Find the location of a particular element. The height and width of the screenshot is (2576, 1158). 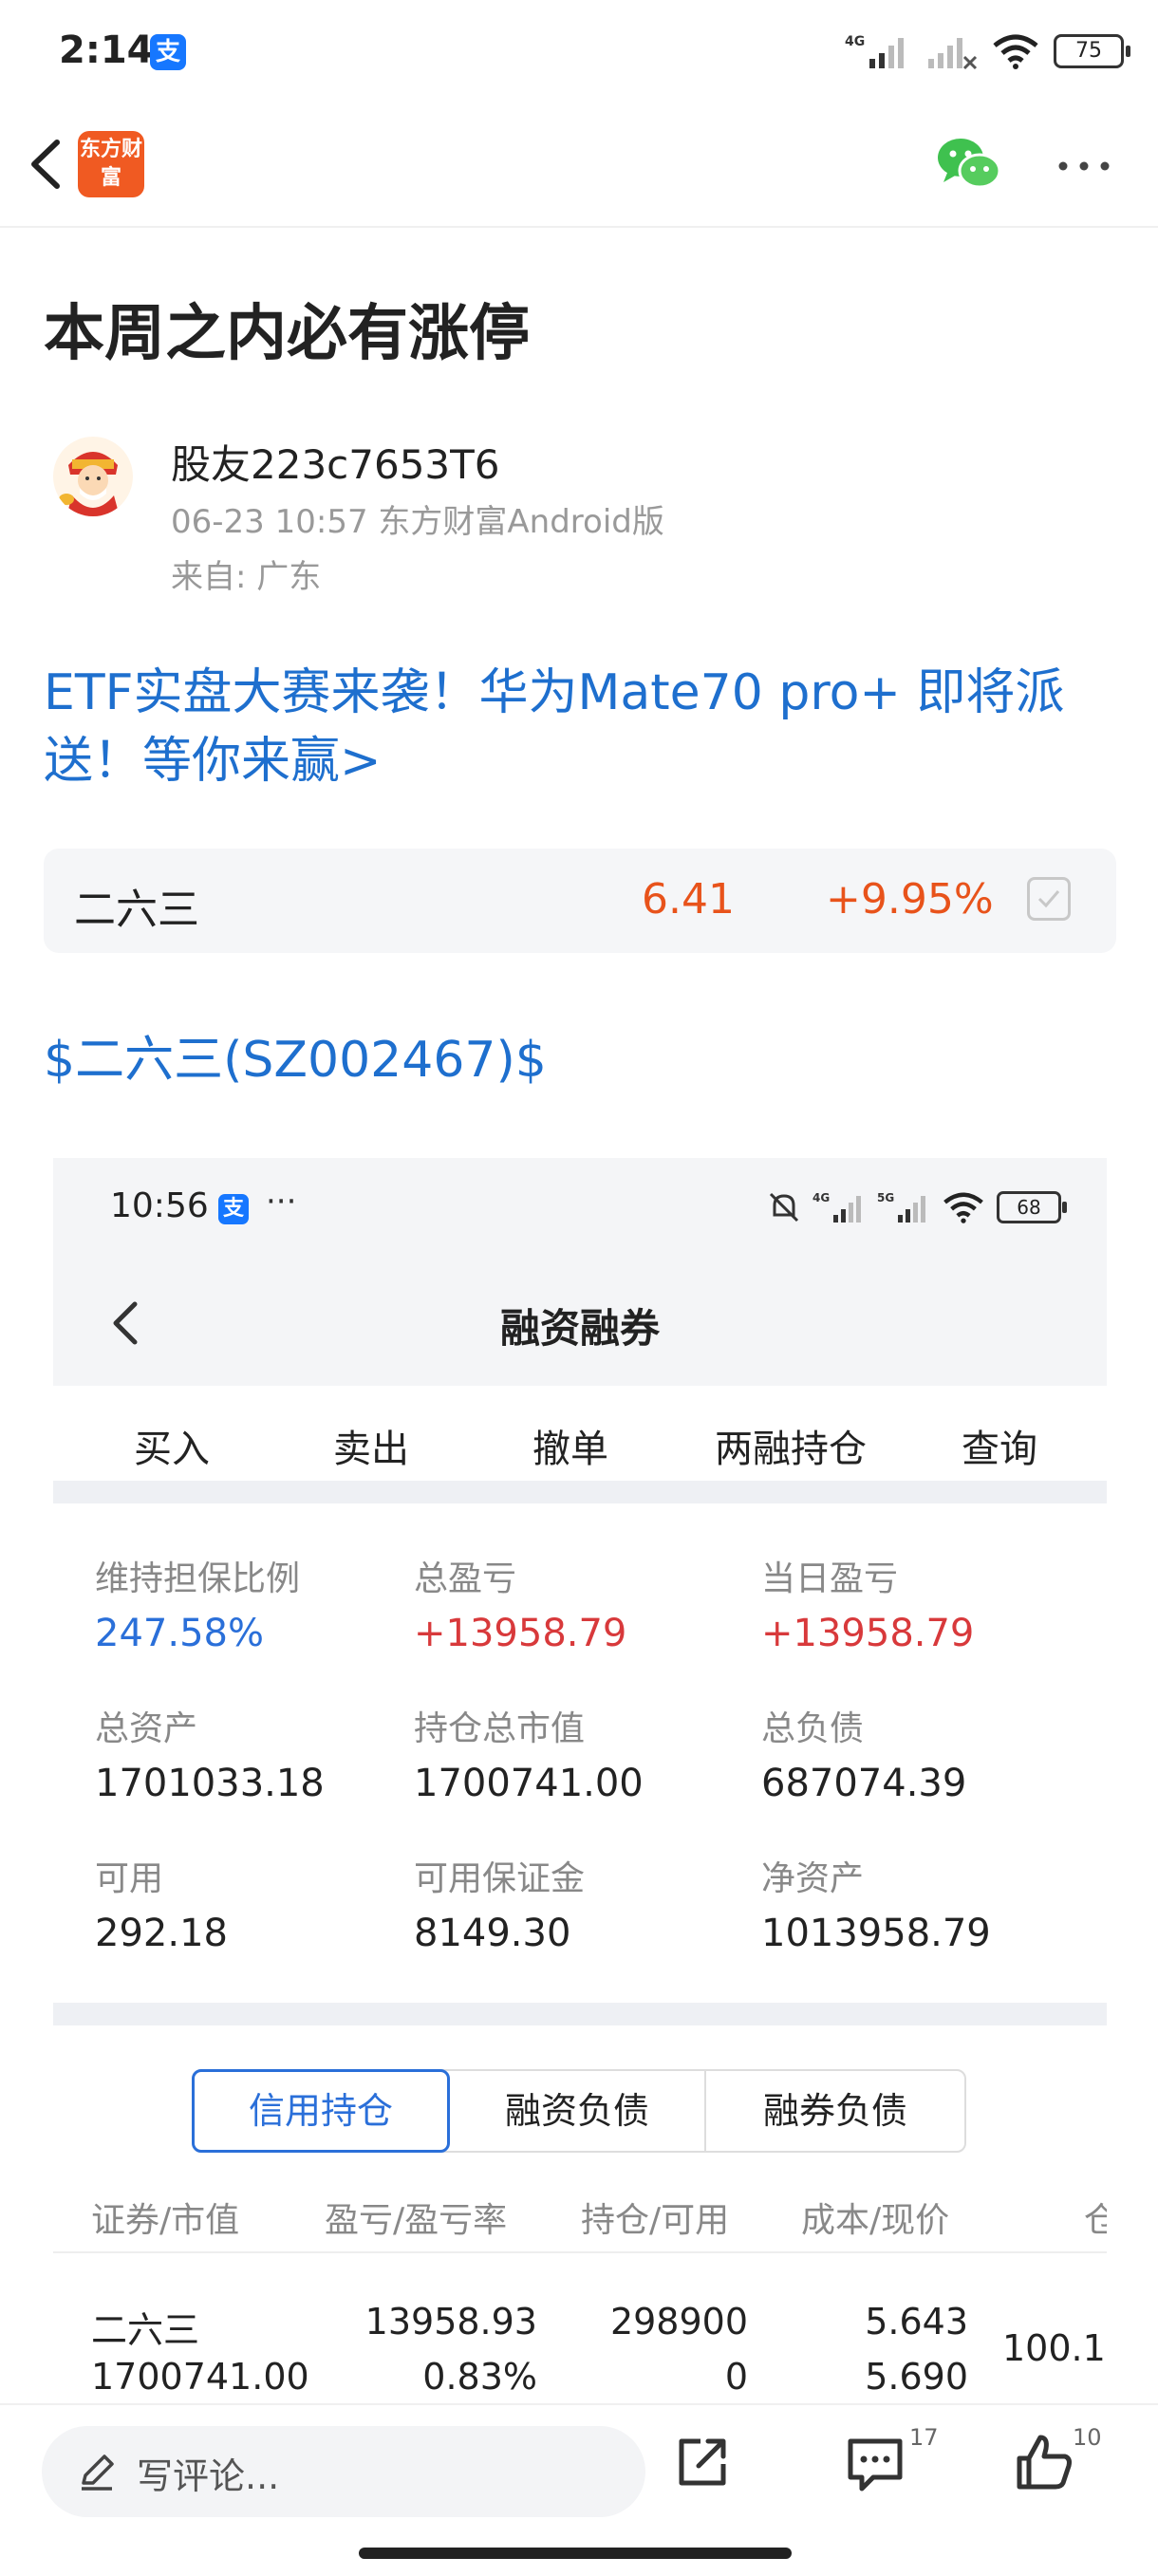

row-price: 5.690 is located at coordinates (916, 2377).